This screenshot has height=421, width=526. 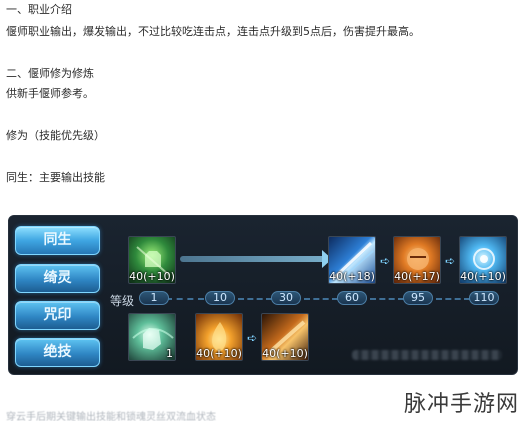 I want to click on orange-fist-skill-icon: 40(+17), so click(x=417, y=260).